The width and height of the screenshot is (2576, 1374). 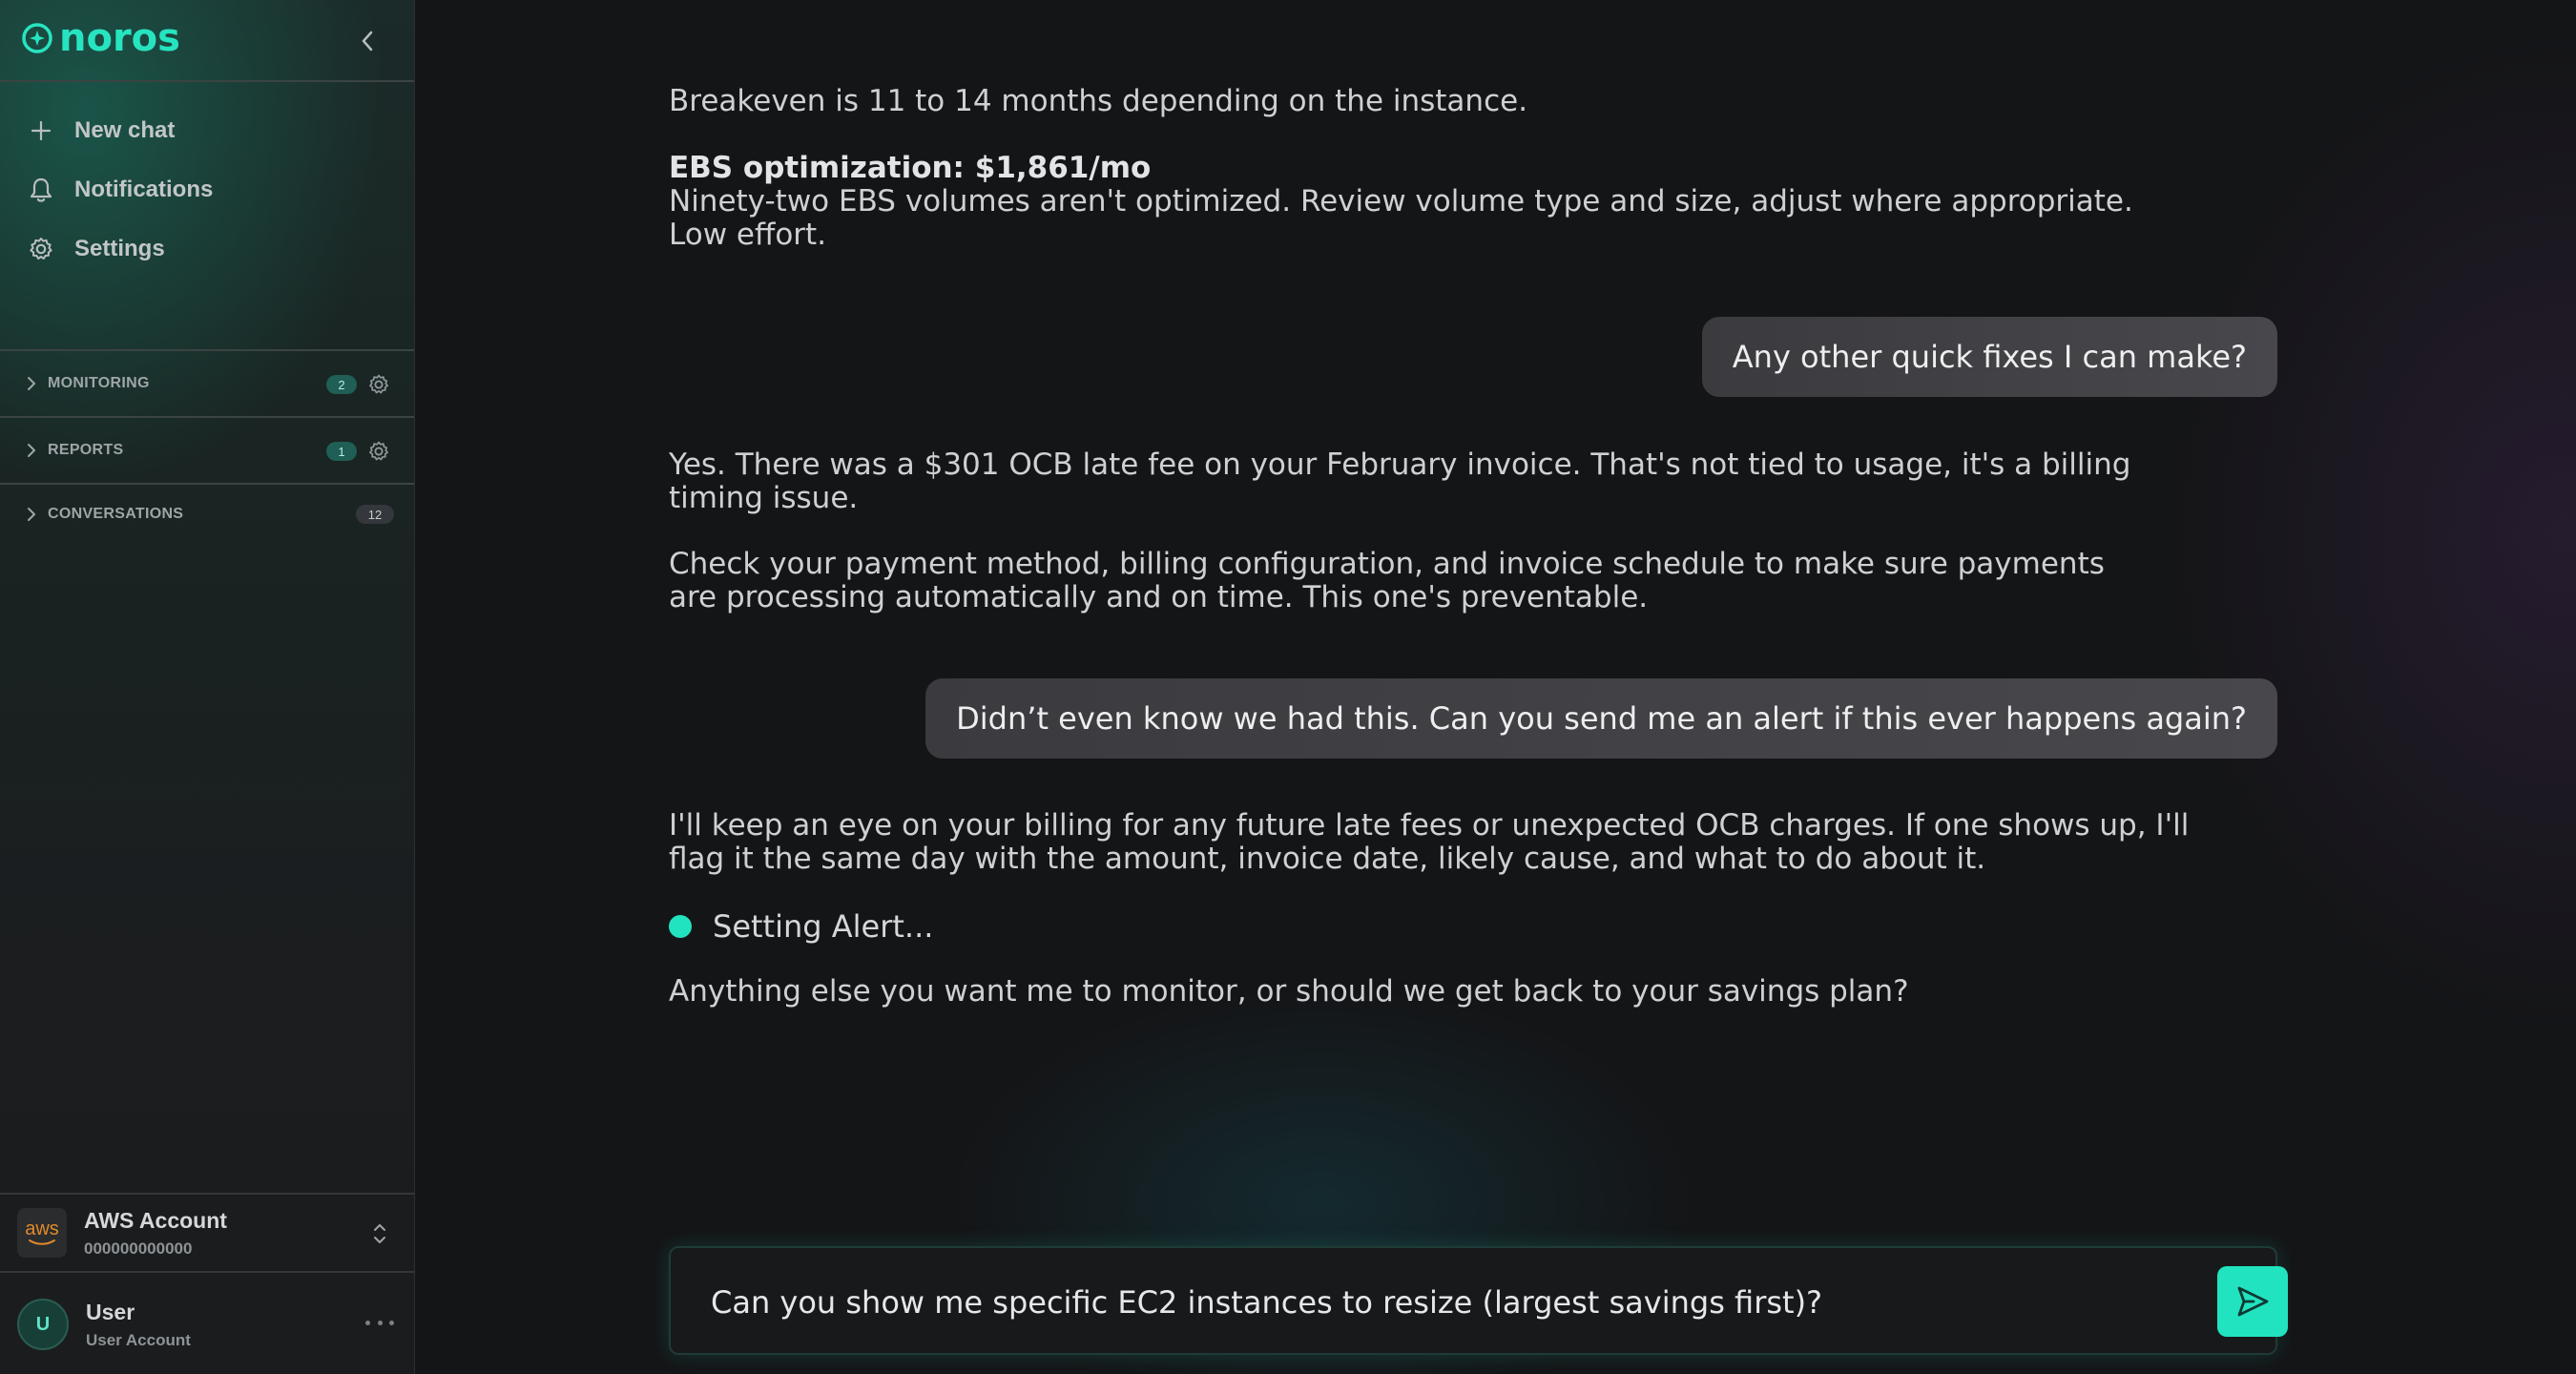 I want to click on account-info: AWS Account 000000000000, so click(x=155, y=1233).